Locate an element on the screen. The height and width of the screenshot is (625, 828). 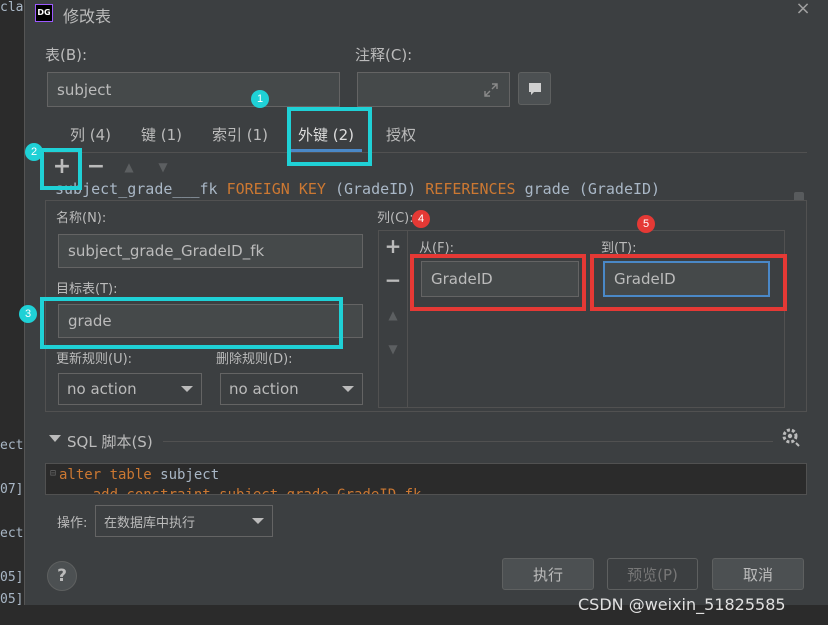
ddl-columns: (GradeID) is located at coordinates (375, 189).